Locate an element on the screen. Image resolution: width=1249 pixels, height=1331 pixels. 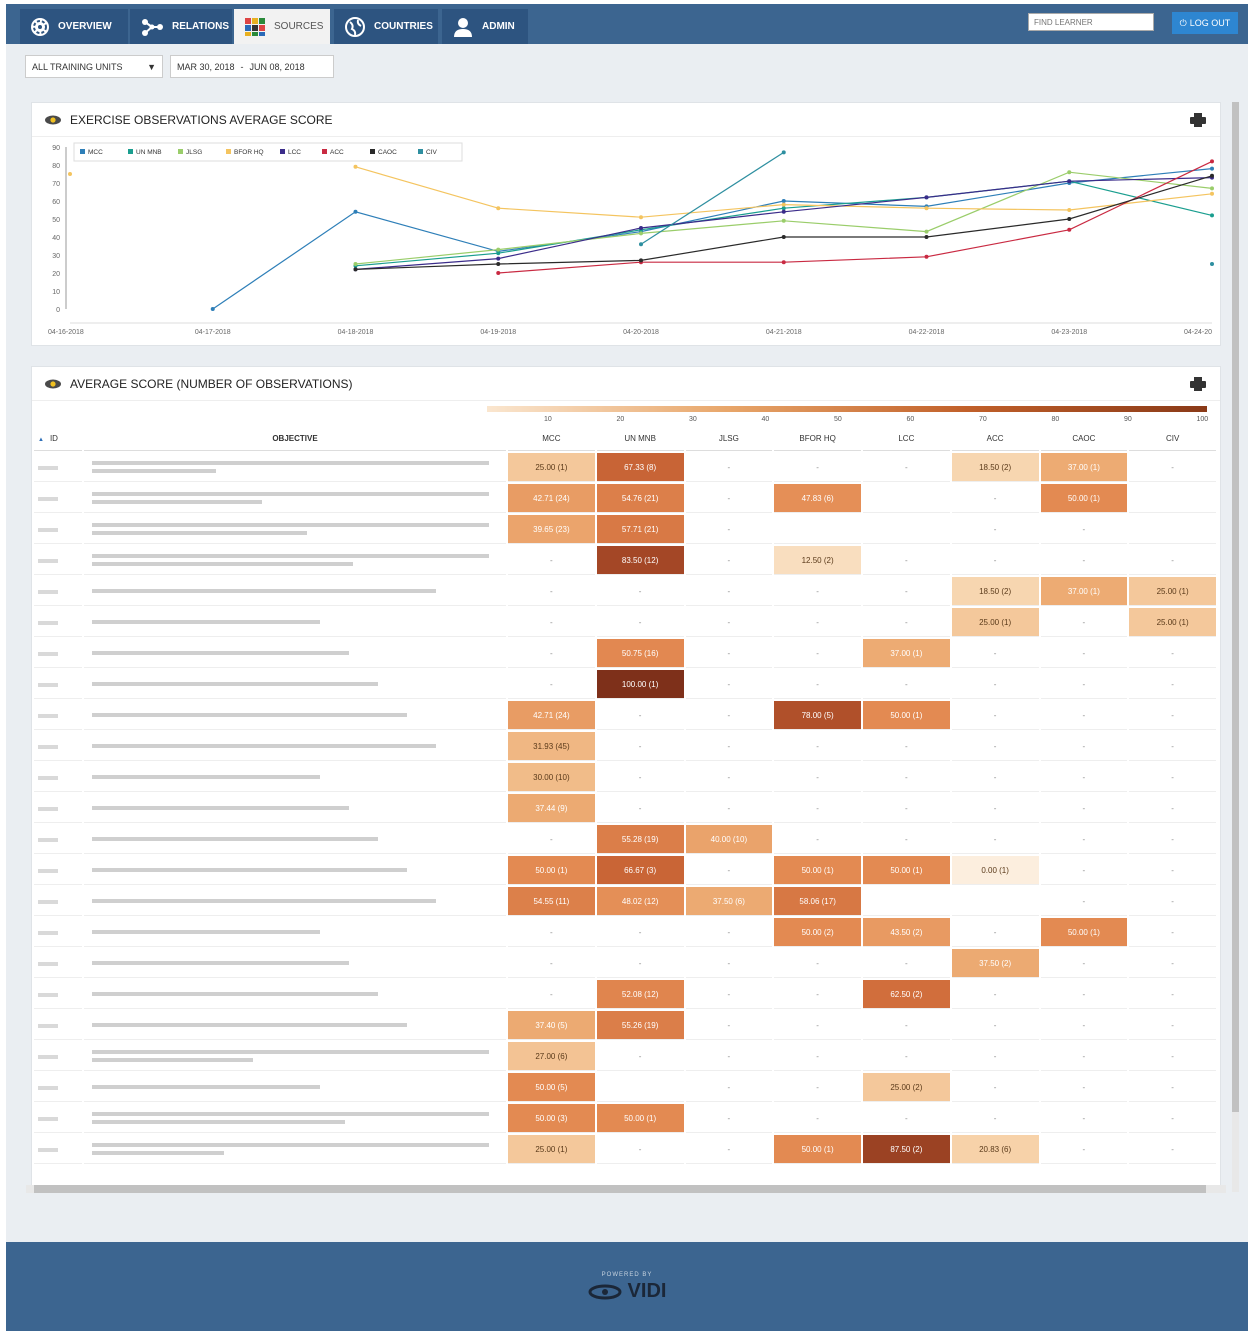
score-cell: 47.83 (6) is located at coordinates (817, 498).